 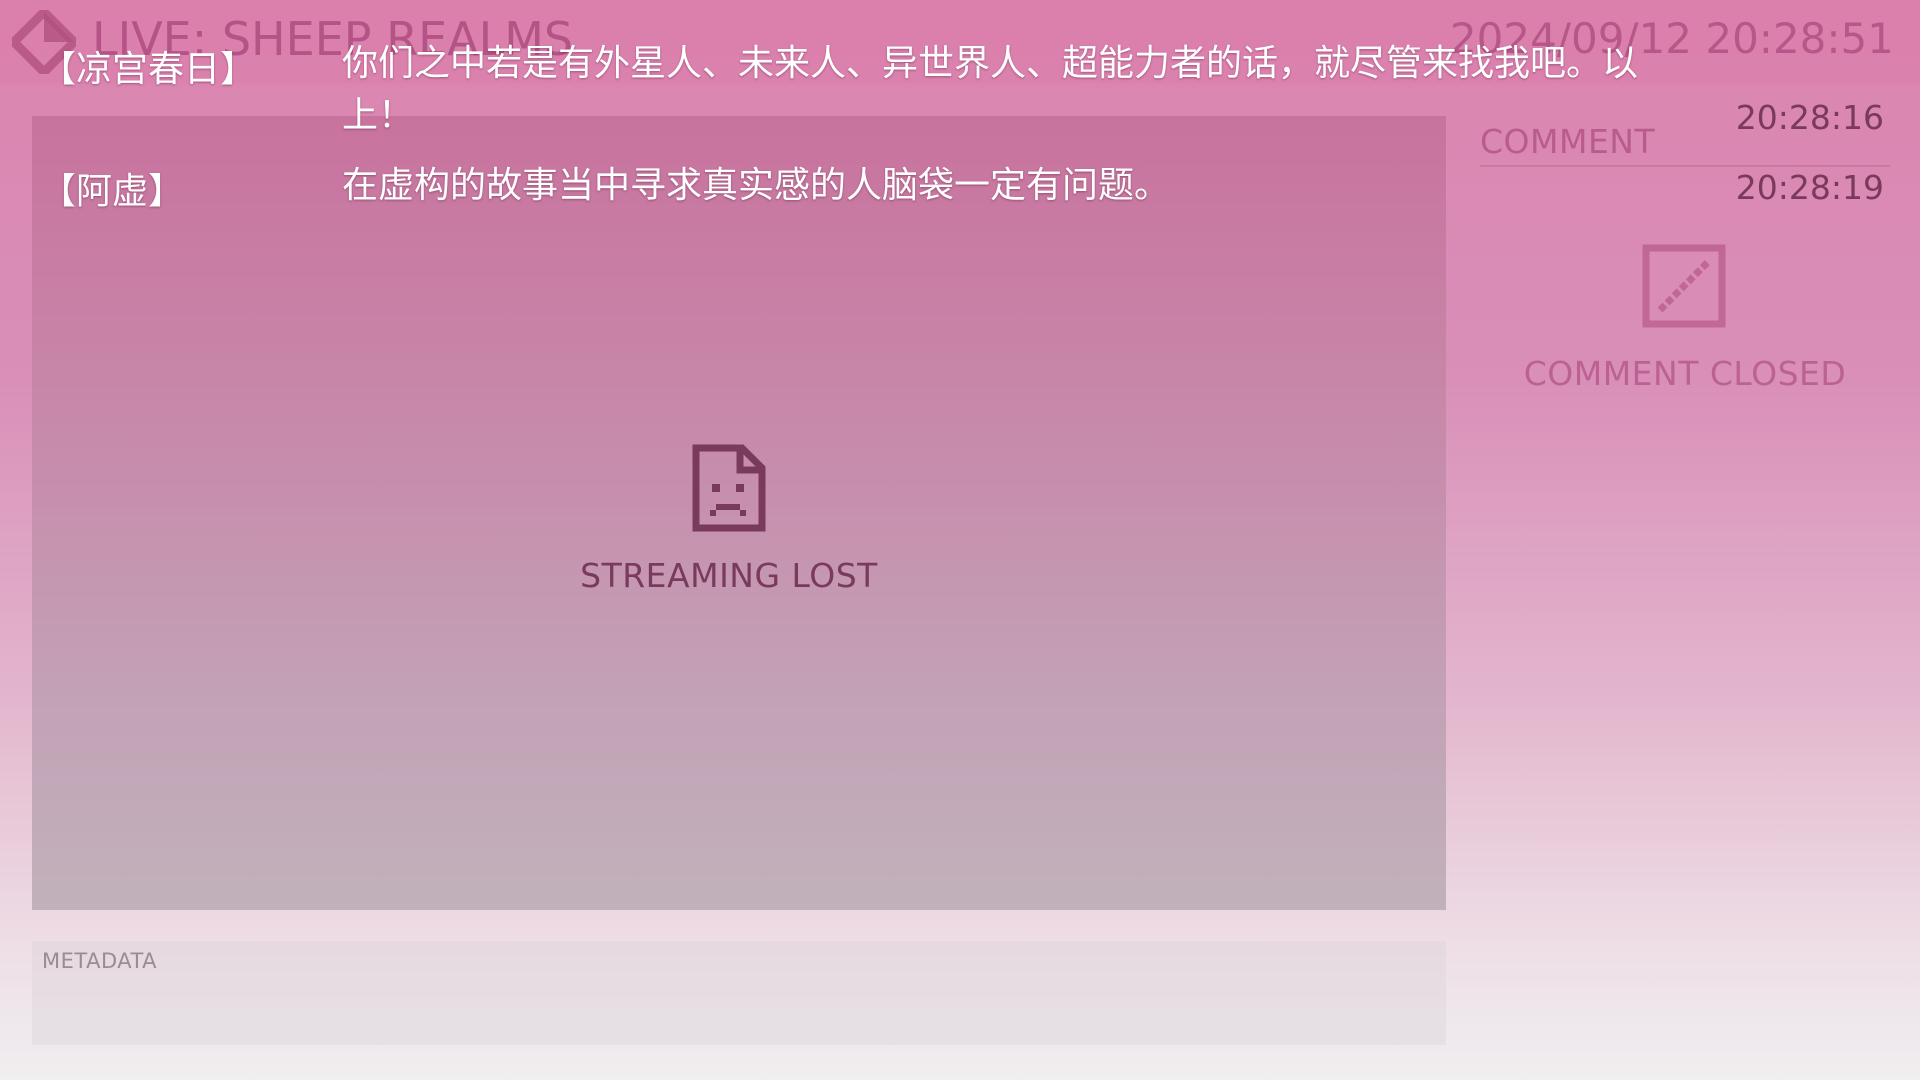 What do you see at coordinates (990, 89) in the screenshot?
I see `dialogue-text: 你们之中若是有外星人、未来人、异世界人、超能力者的话，就尽管来找我吧。以上！` at bounding box center [990, 89].